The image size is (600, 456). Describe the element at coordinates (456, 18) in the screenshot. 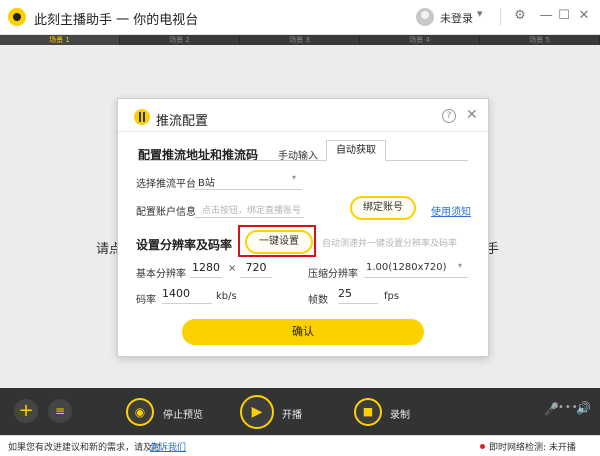

I see `user-login-label: 未登录` at that location.